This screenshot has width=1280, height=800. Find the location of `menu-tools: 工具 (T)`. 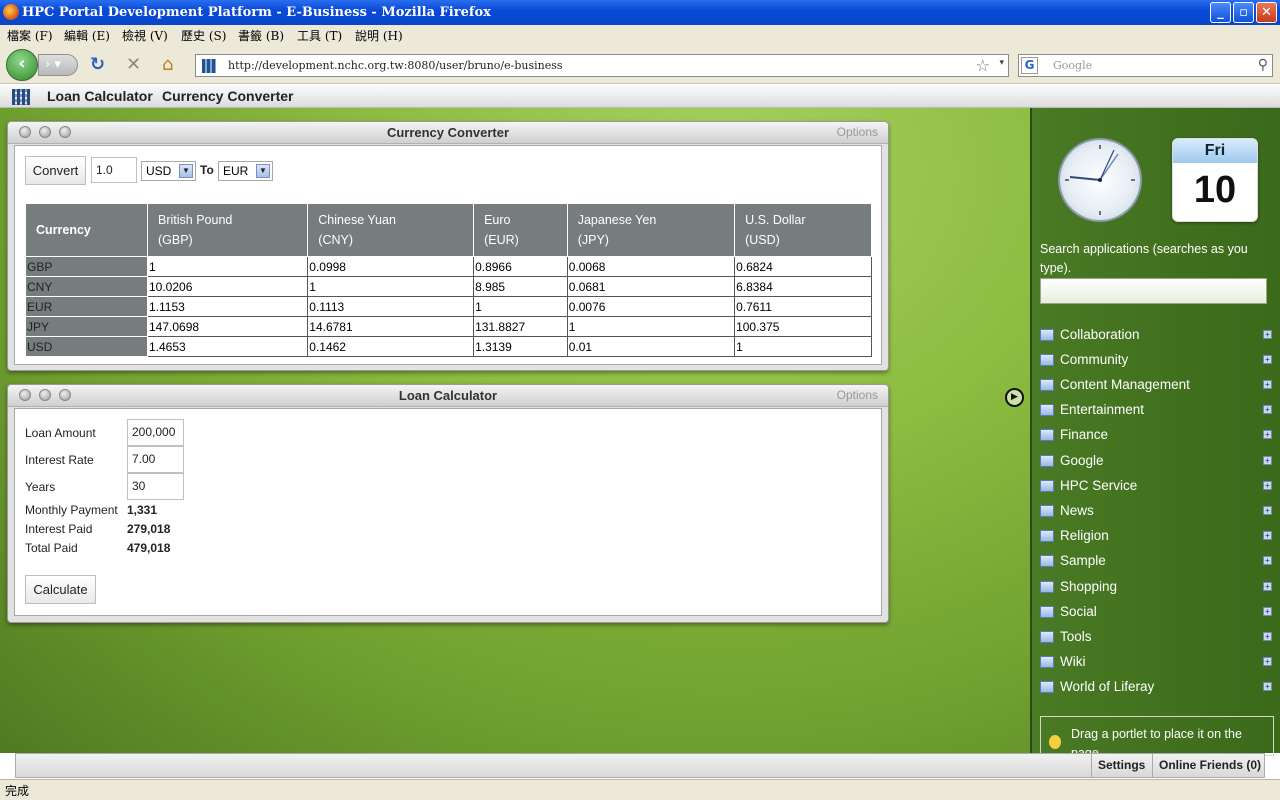

menu-tools: 工具 (T) is located at coordinates (319, 35).